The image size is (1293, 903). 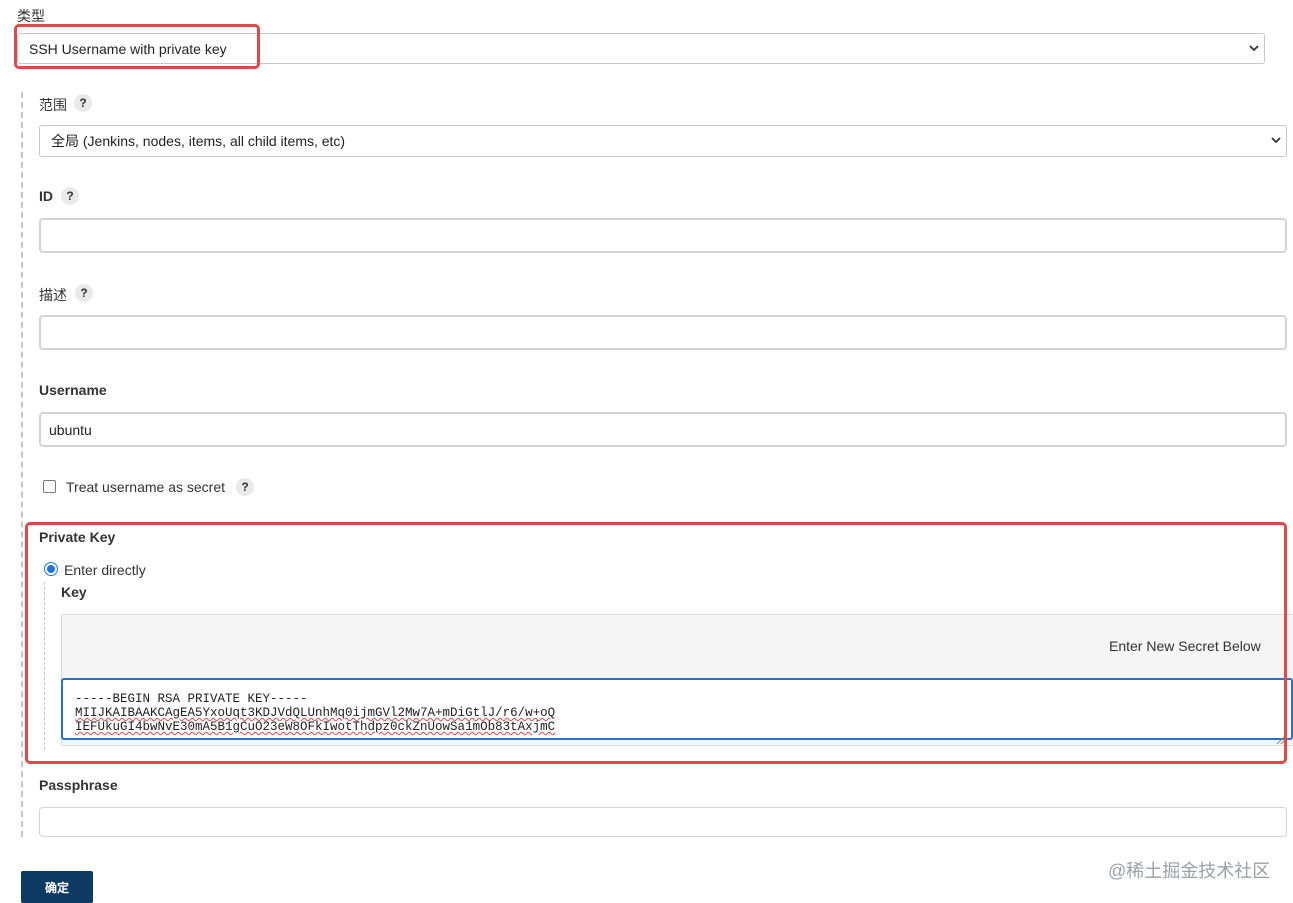 I want to click on scope-label: 范围, so click(x=53, y=105).